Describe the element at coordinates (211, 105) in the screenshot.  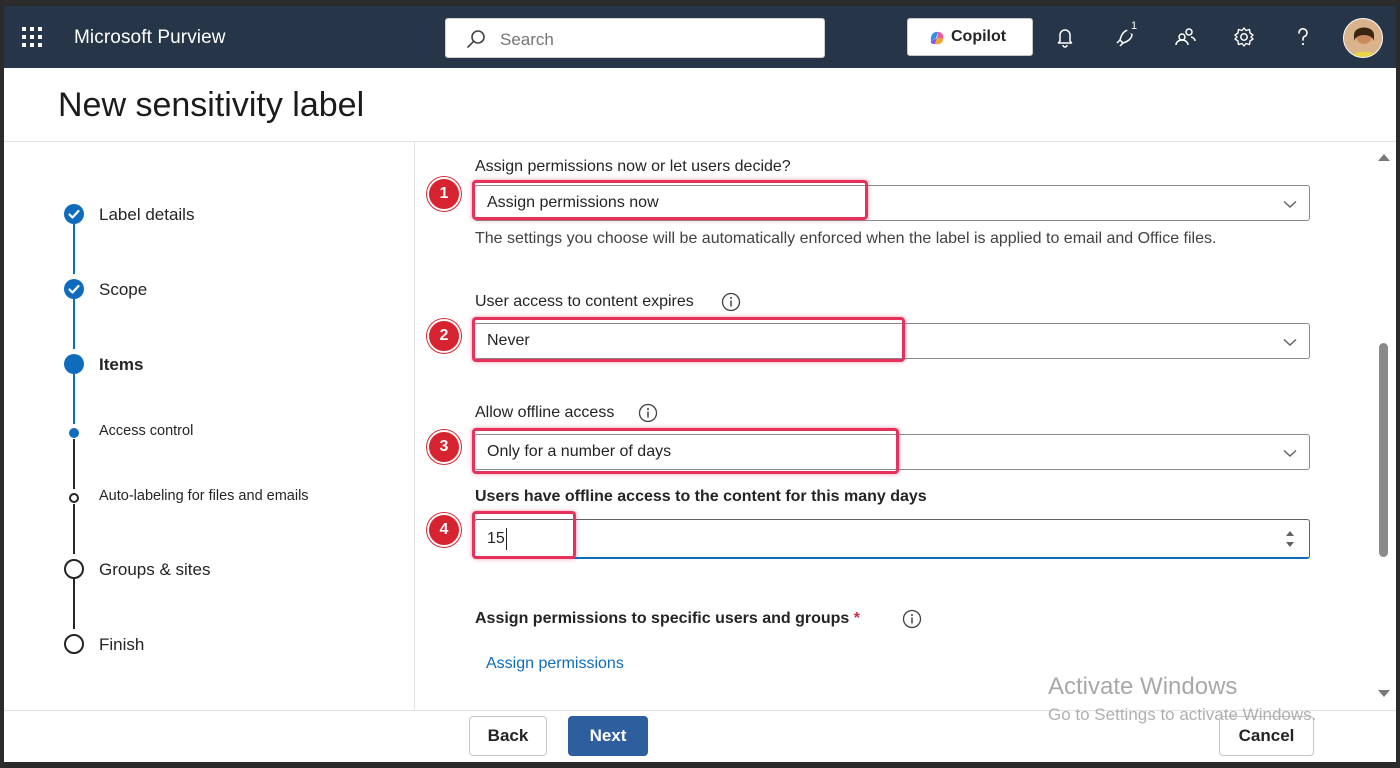
I see `page-title: New sensitivity label` at that location.